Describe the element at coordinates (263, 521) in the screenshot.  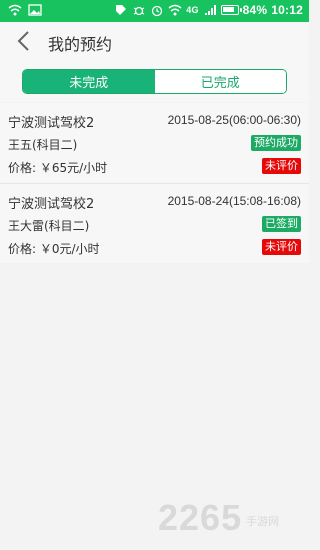
I see `watermark-text: 手游网` at that location.